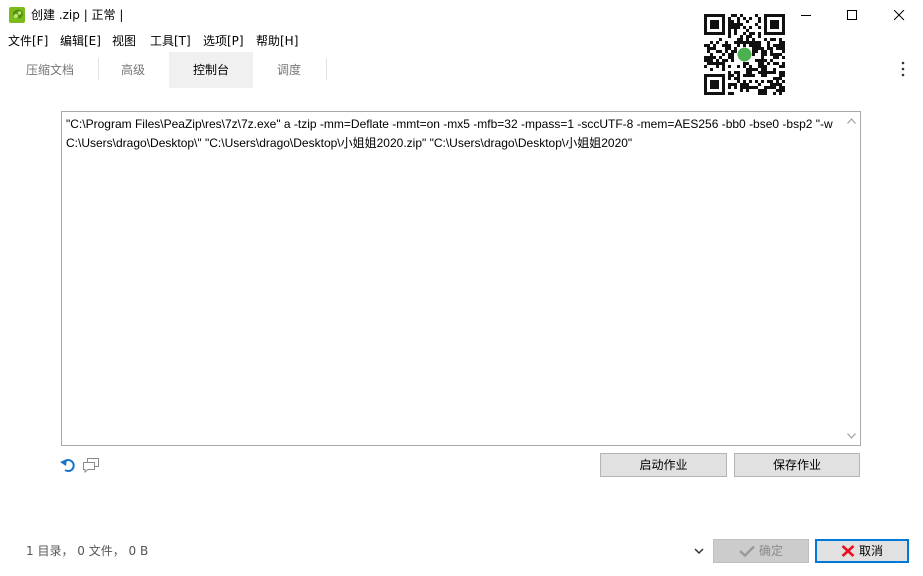  What do you see at coordinates (851, 436) in the screenshot?
I see `scroll-down-icon` at bounding box center [851, 436].